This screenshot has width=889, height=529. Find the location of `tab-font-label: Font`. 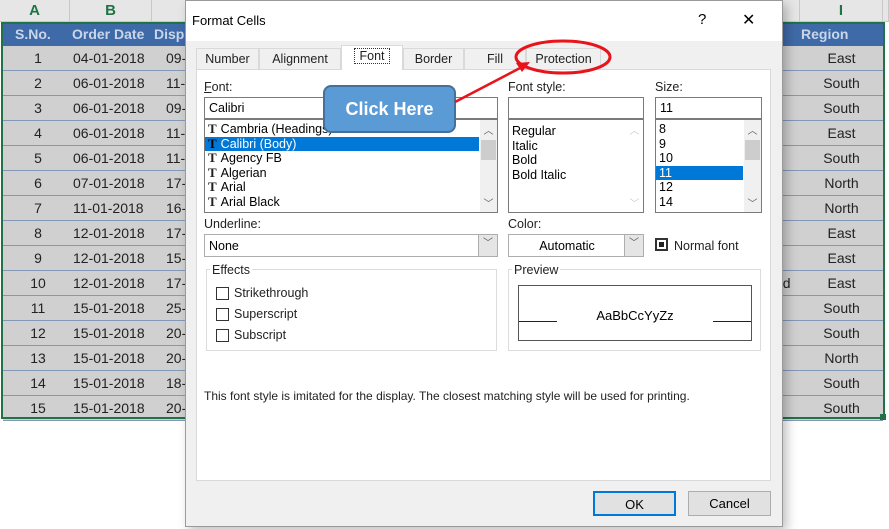

tab-font-label: Font is located at coordinates (372, 56).